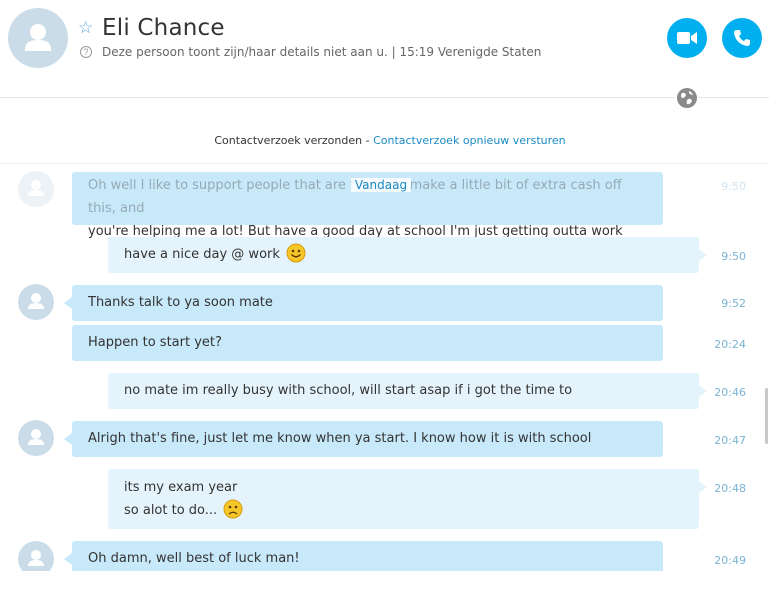  Describe the element at coordinates (381, 185) in the screenshot. I see `day-header: Vandaag` at that location.